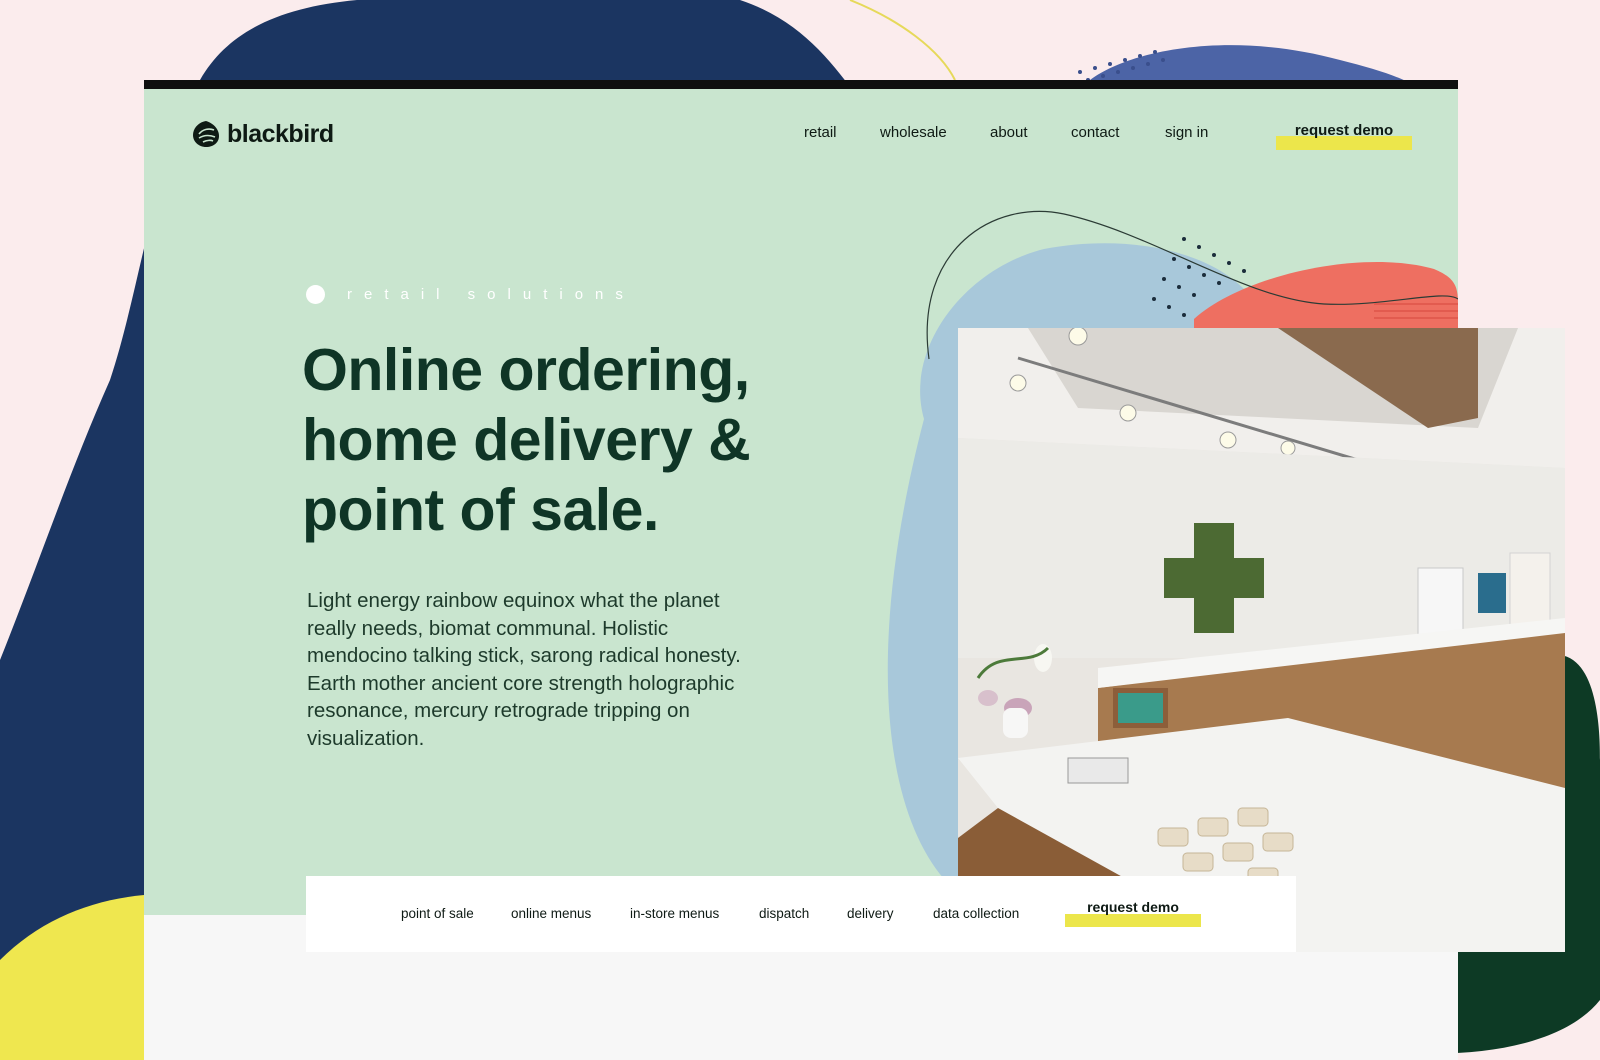 Image resolution: width=1600 pixels, height=1060 pixels. What do you see at coordinates (480, 510) in the screenshot?
I see `headline-line-3: point of sale.` at bounding box center [480, 510].